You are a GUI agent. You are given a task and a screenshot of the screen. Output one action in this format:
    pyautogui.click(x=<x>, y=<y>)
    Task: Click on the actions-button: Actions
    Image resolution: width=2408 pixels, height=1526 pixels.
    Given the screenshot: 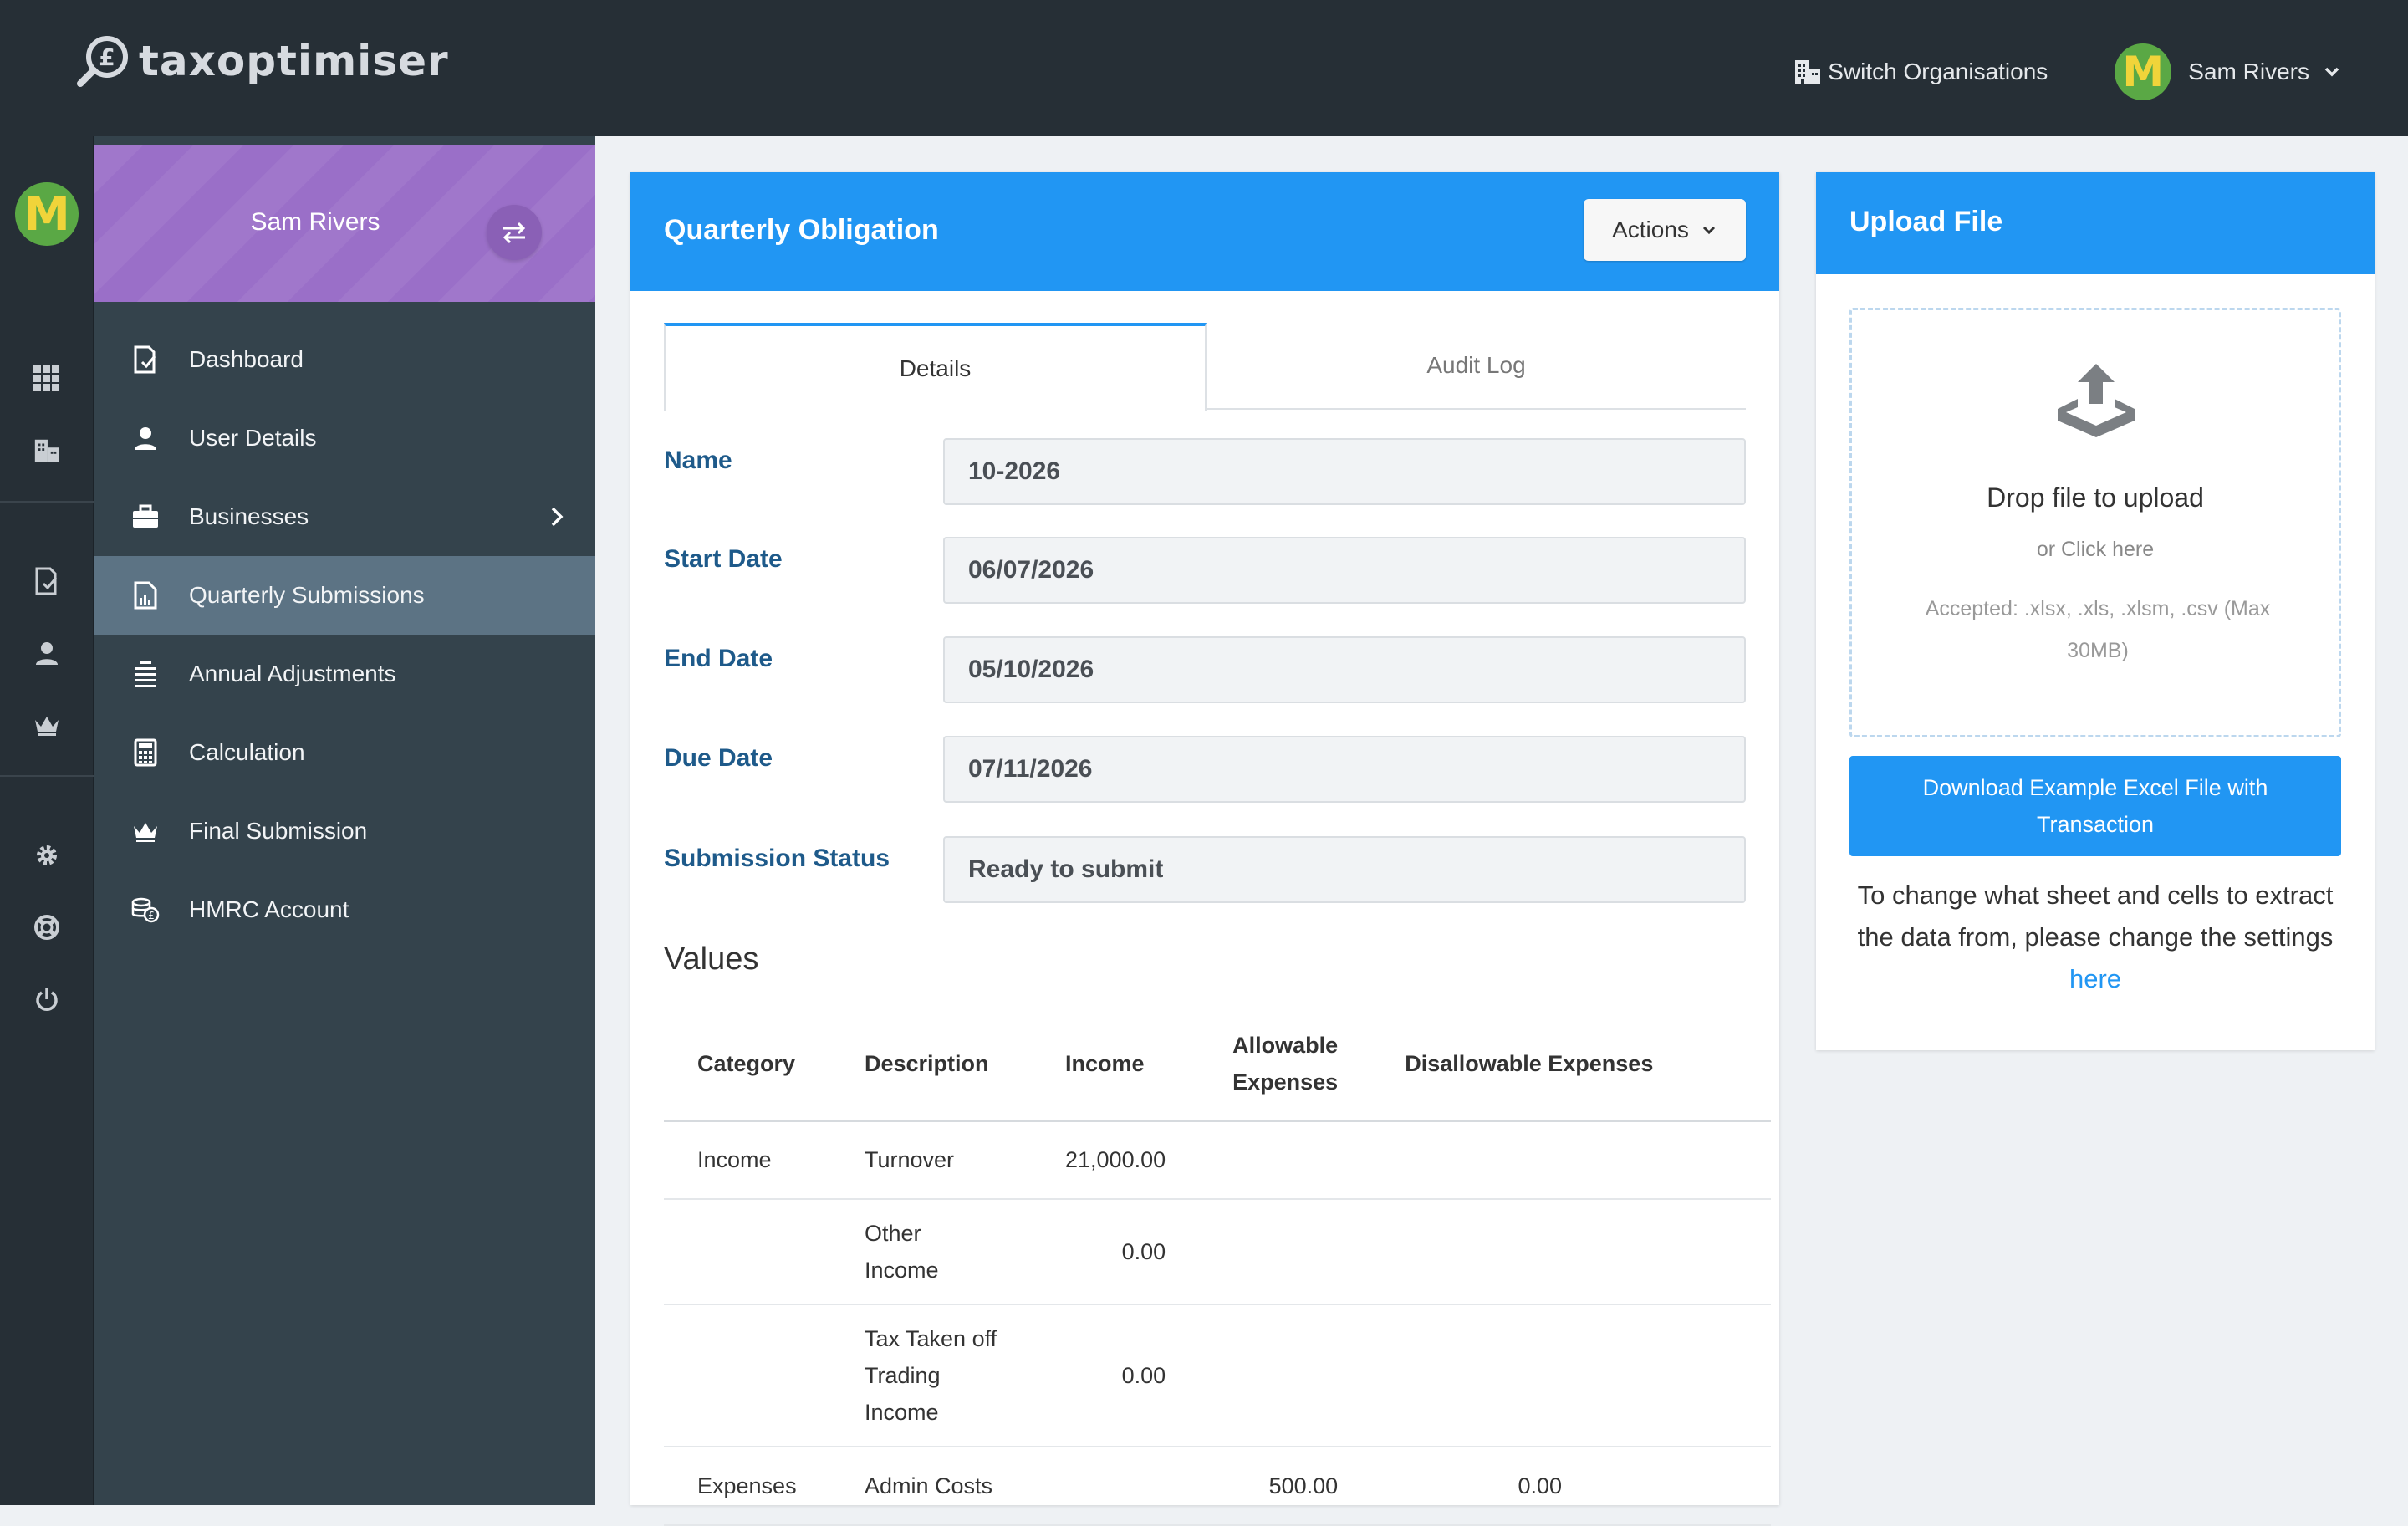 What is the action you would take?
    pyautogui.click(x=1665, y=230)
    